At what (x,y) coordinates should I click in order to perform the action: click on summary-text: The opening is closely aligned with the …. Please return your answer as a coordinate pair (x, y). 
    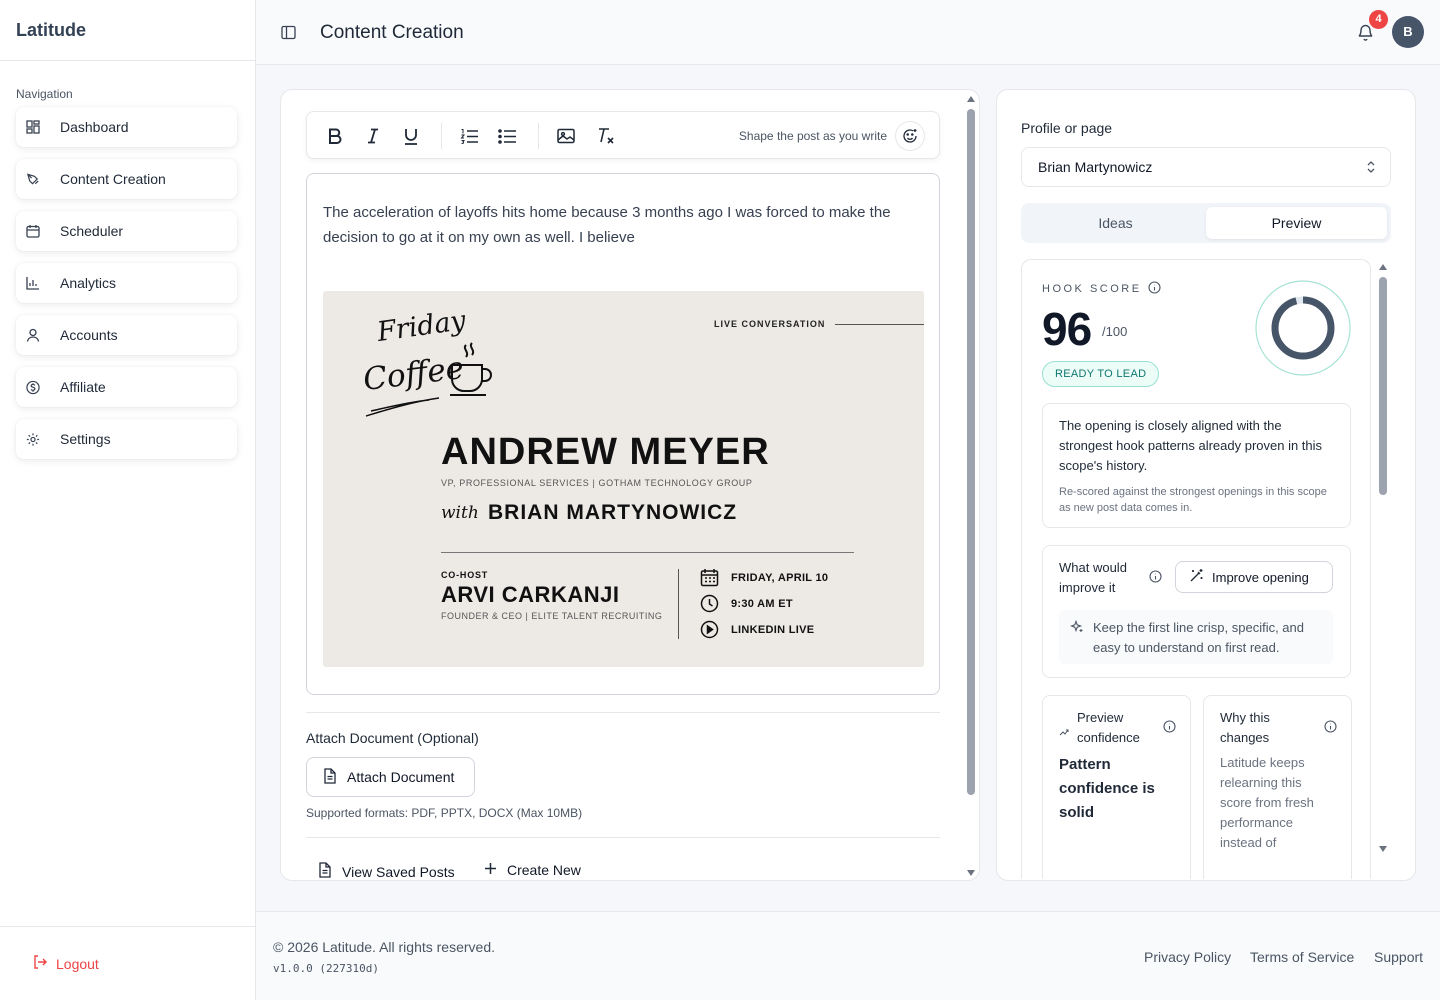
    Looking at the image, I should click on (1191, 445).